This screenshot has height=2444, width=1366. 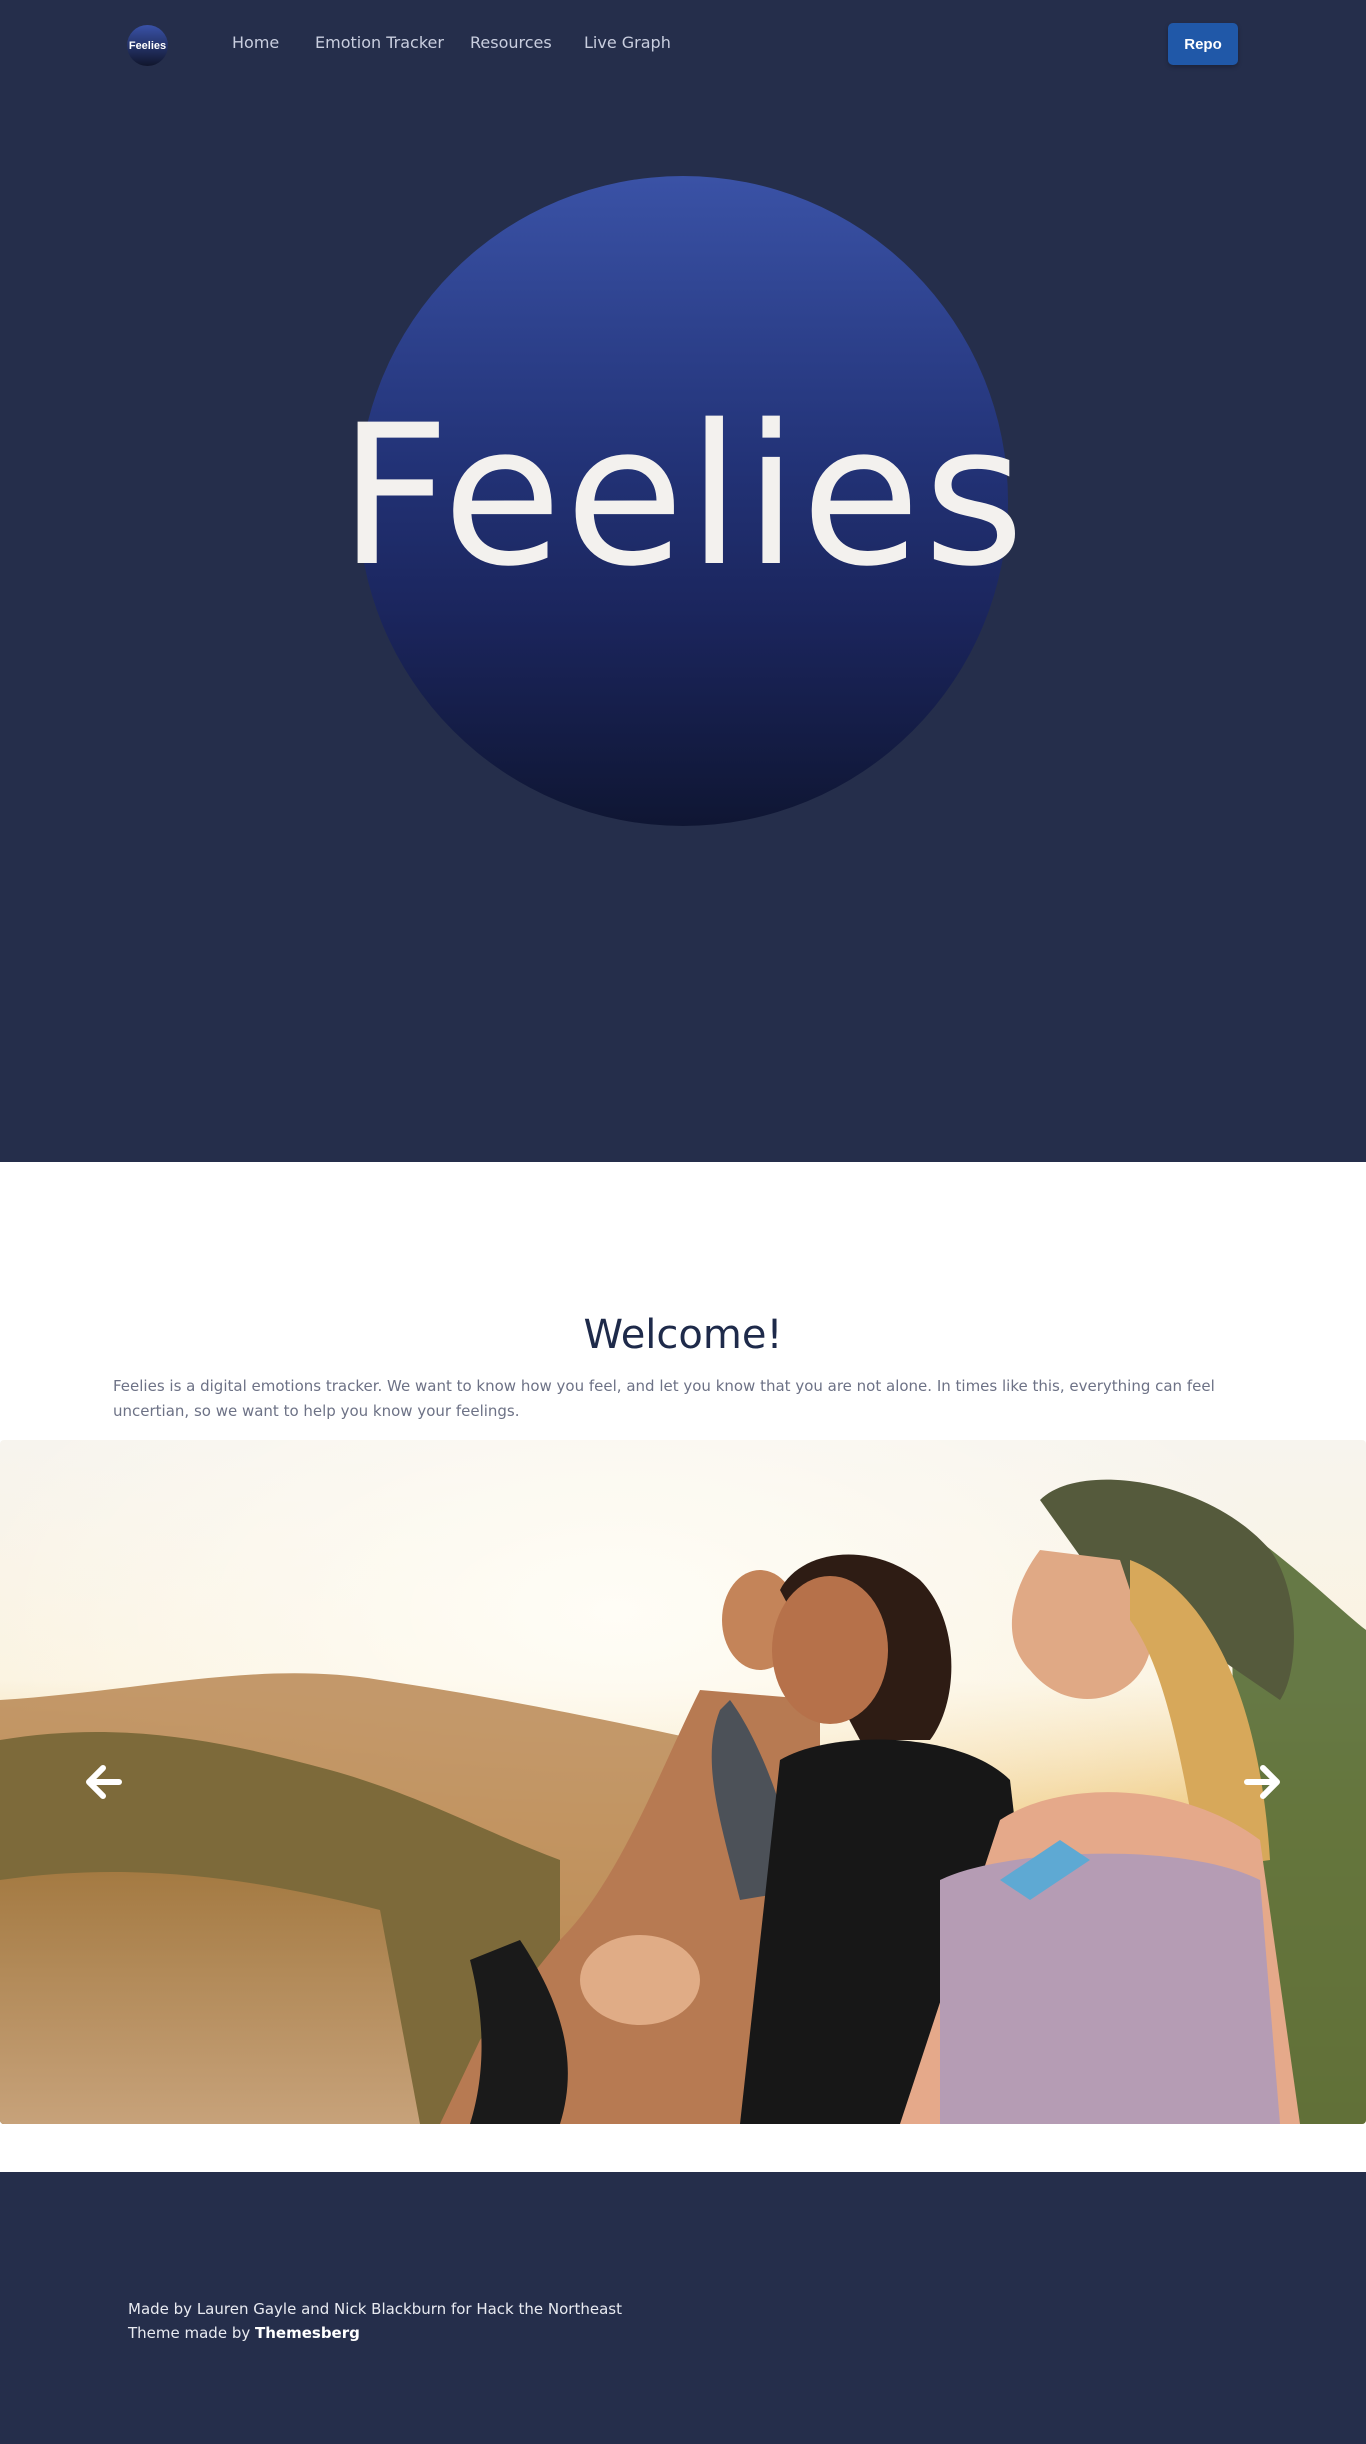 What do you see at coordinates (379, 42) in the screenshot?
I see `nav-link-emotion-tracker: Emotion Tracker` at bounding box center [379, 42].